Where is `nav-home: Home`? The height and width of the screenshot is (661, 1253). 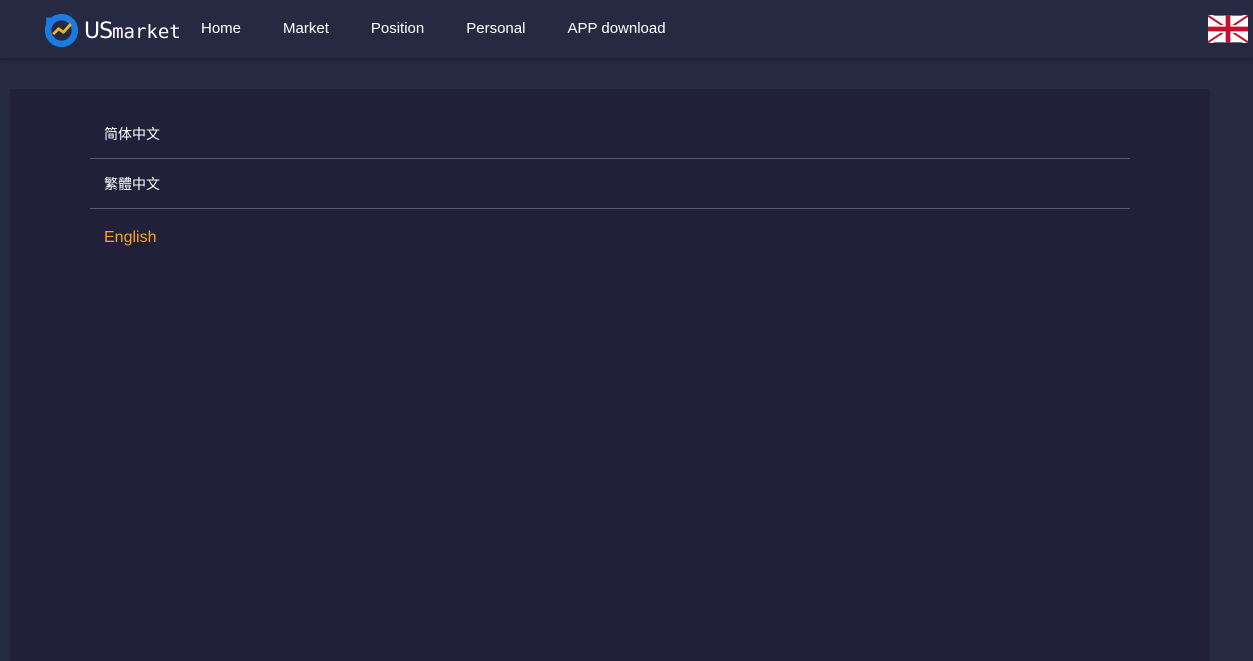
nav-home: Home is located at coordinates (221, 28).